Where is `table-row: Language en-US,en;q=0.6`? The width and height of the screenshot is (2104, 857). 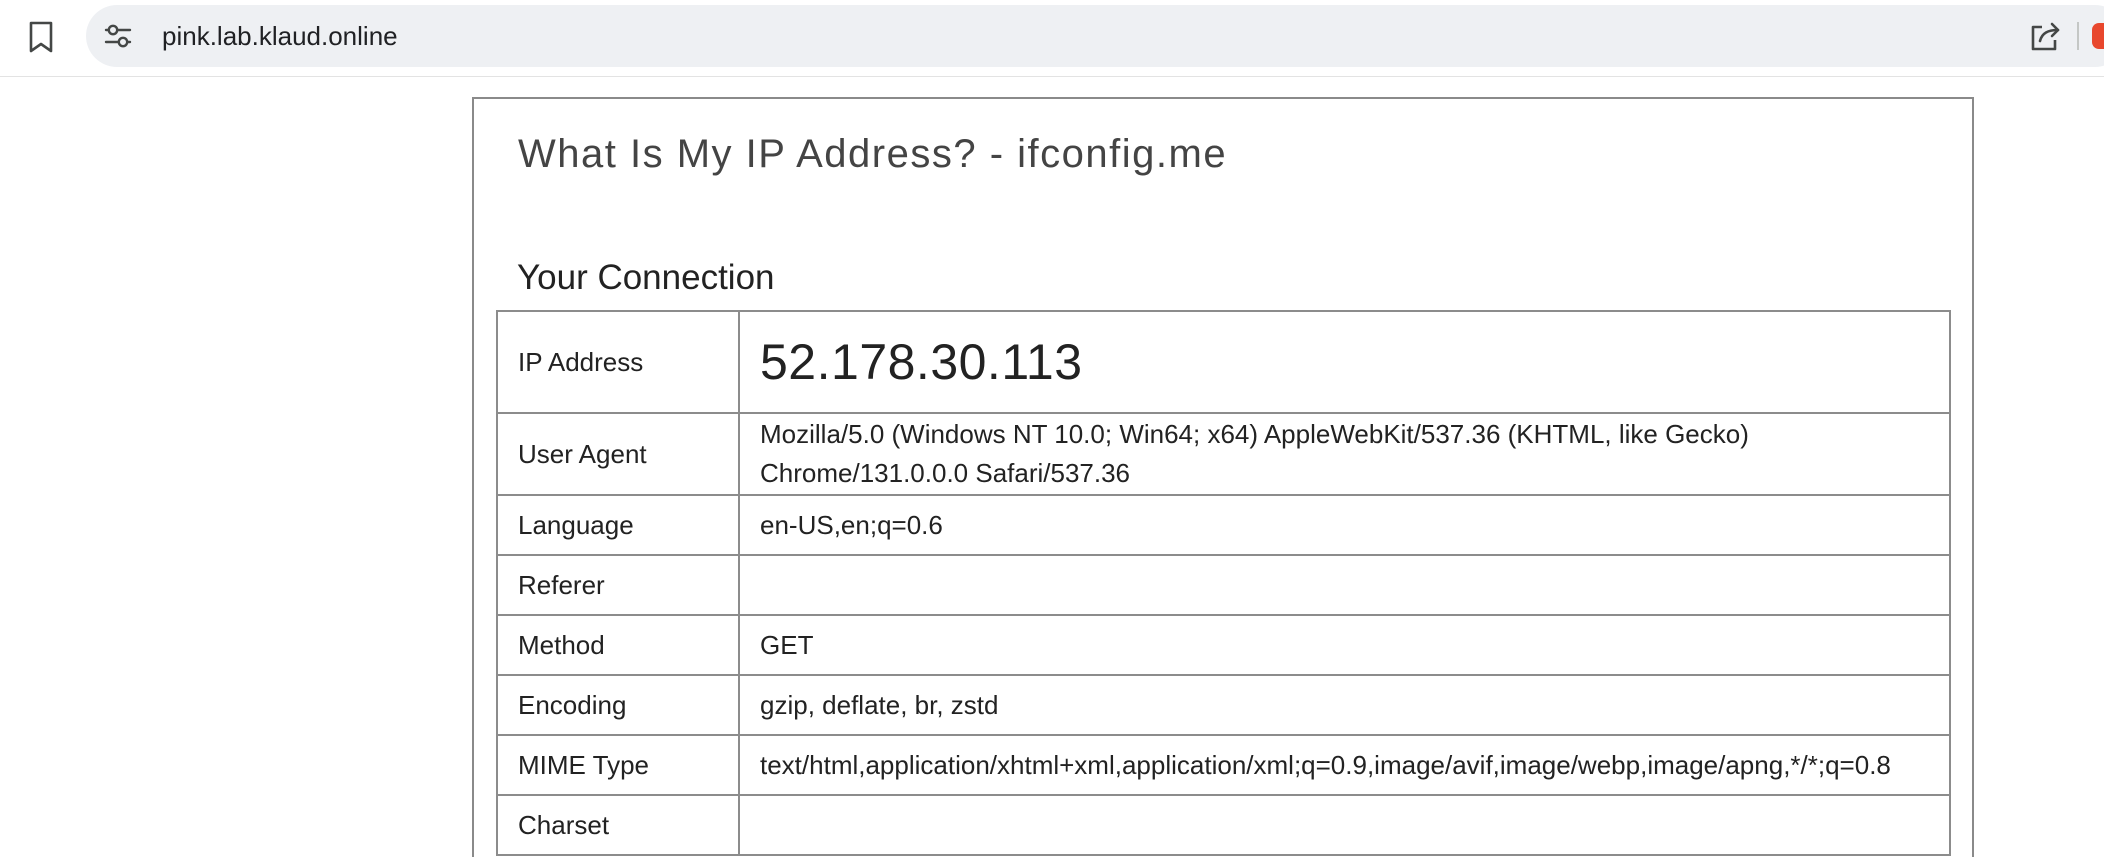
table-row: Language en-US,en;q=0.6 is located at coordinates (1223, 525).